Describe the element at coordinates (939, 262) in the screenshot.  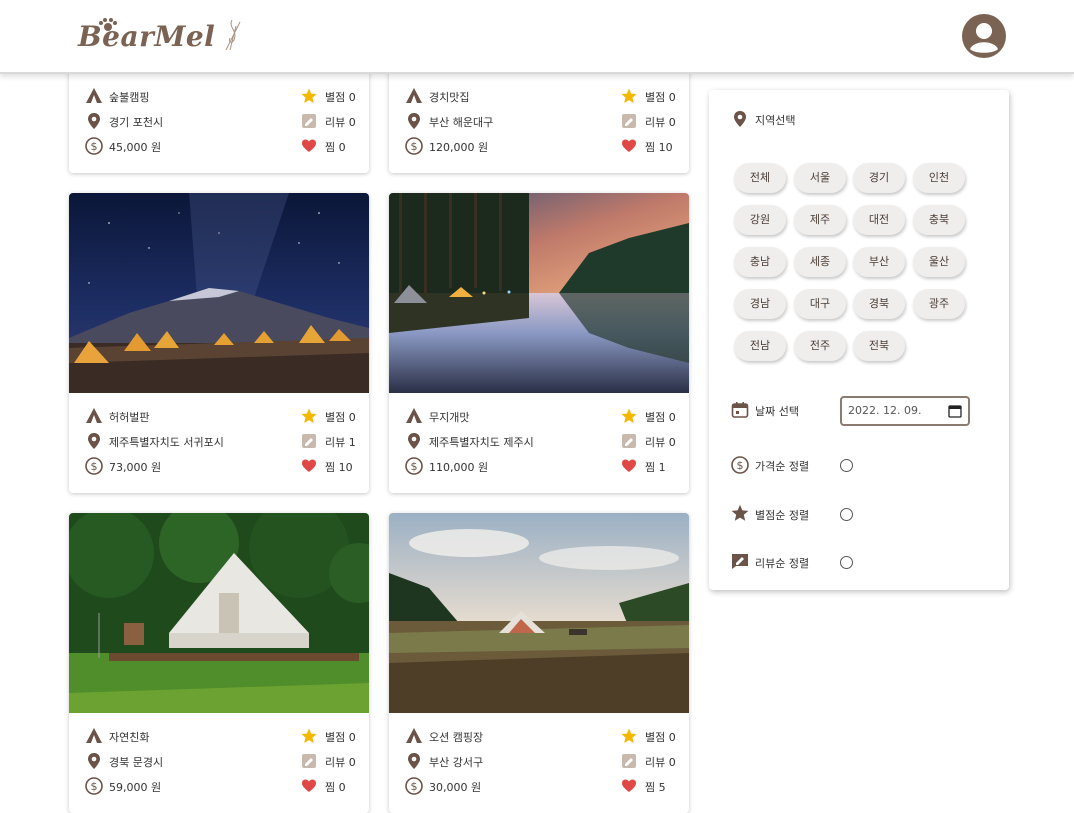
I see `region-button-ulsan: 울산` at that location.